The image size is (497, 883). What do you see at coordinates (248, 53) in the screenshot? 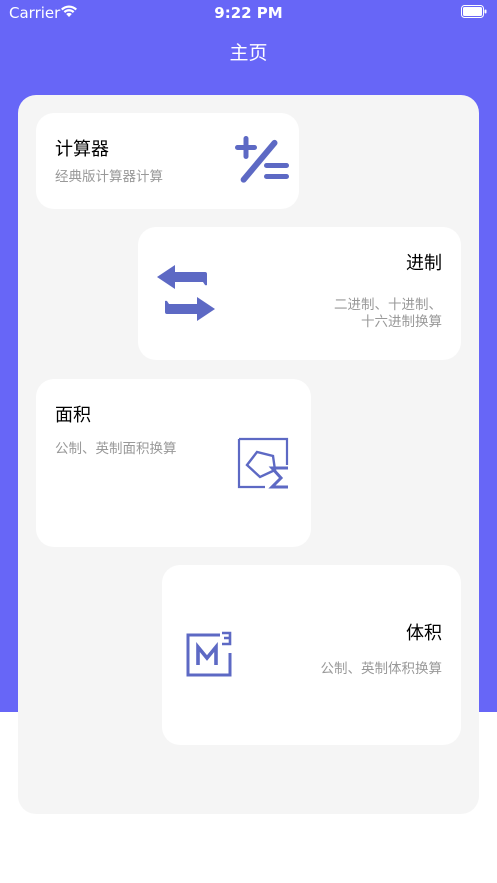
I see `page-title: 主页` at bounding box center [248, 53].